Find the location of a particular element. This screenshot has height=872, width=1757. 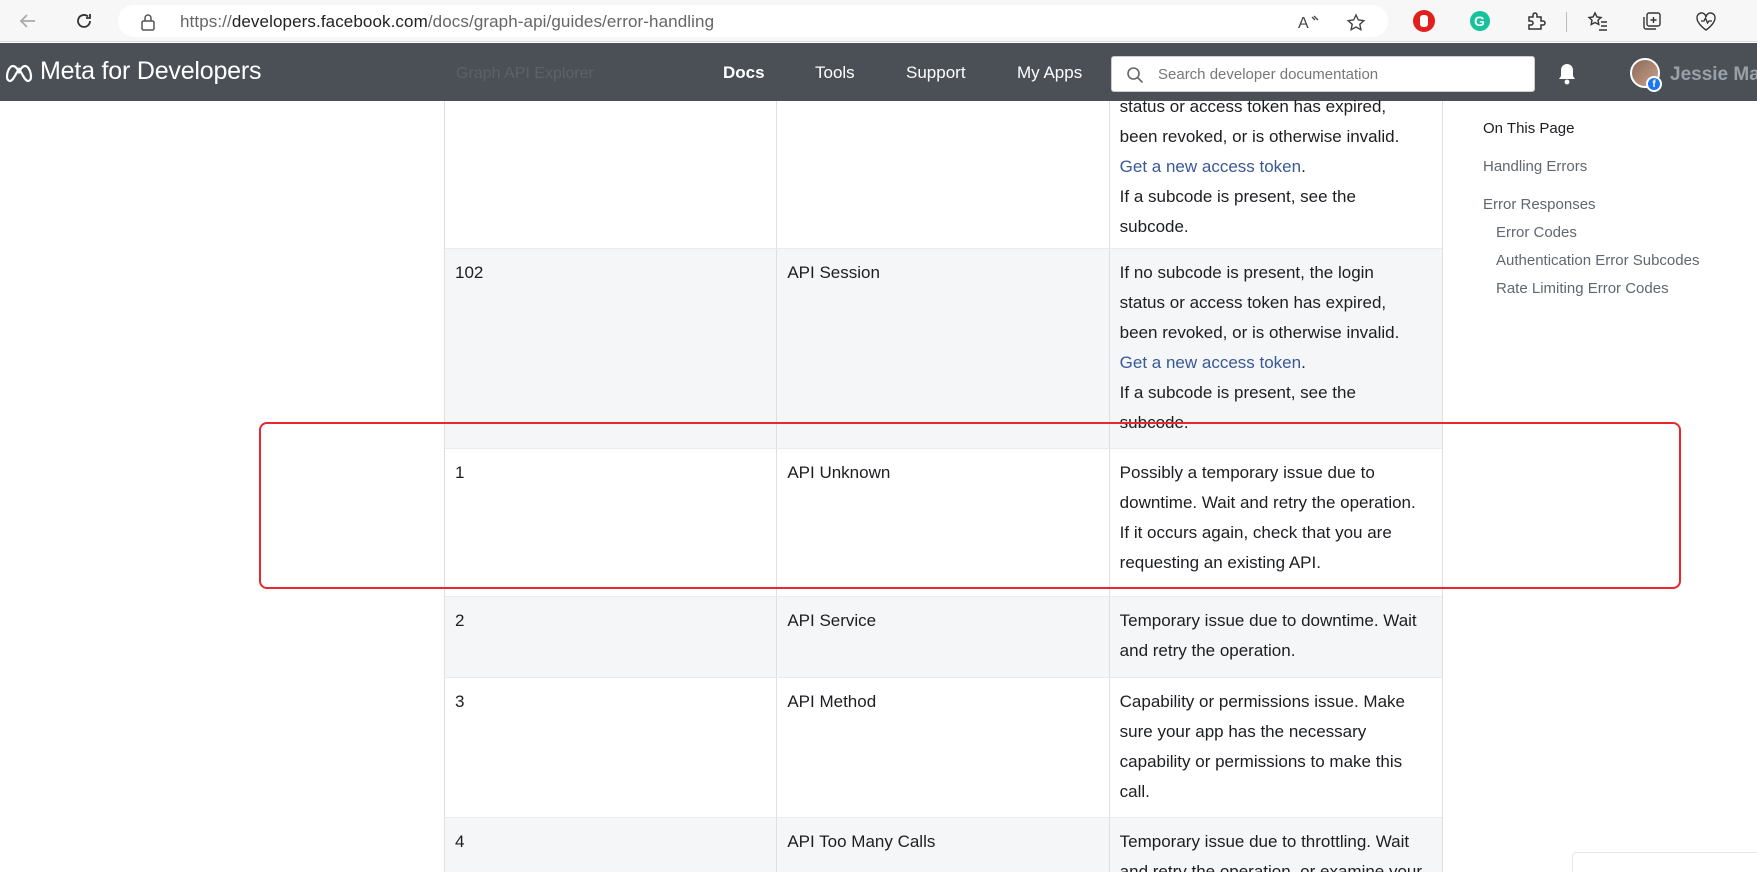

lock-icon is located at coordinates (148, 24).